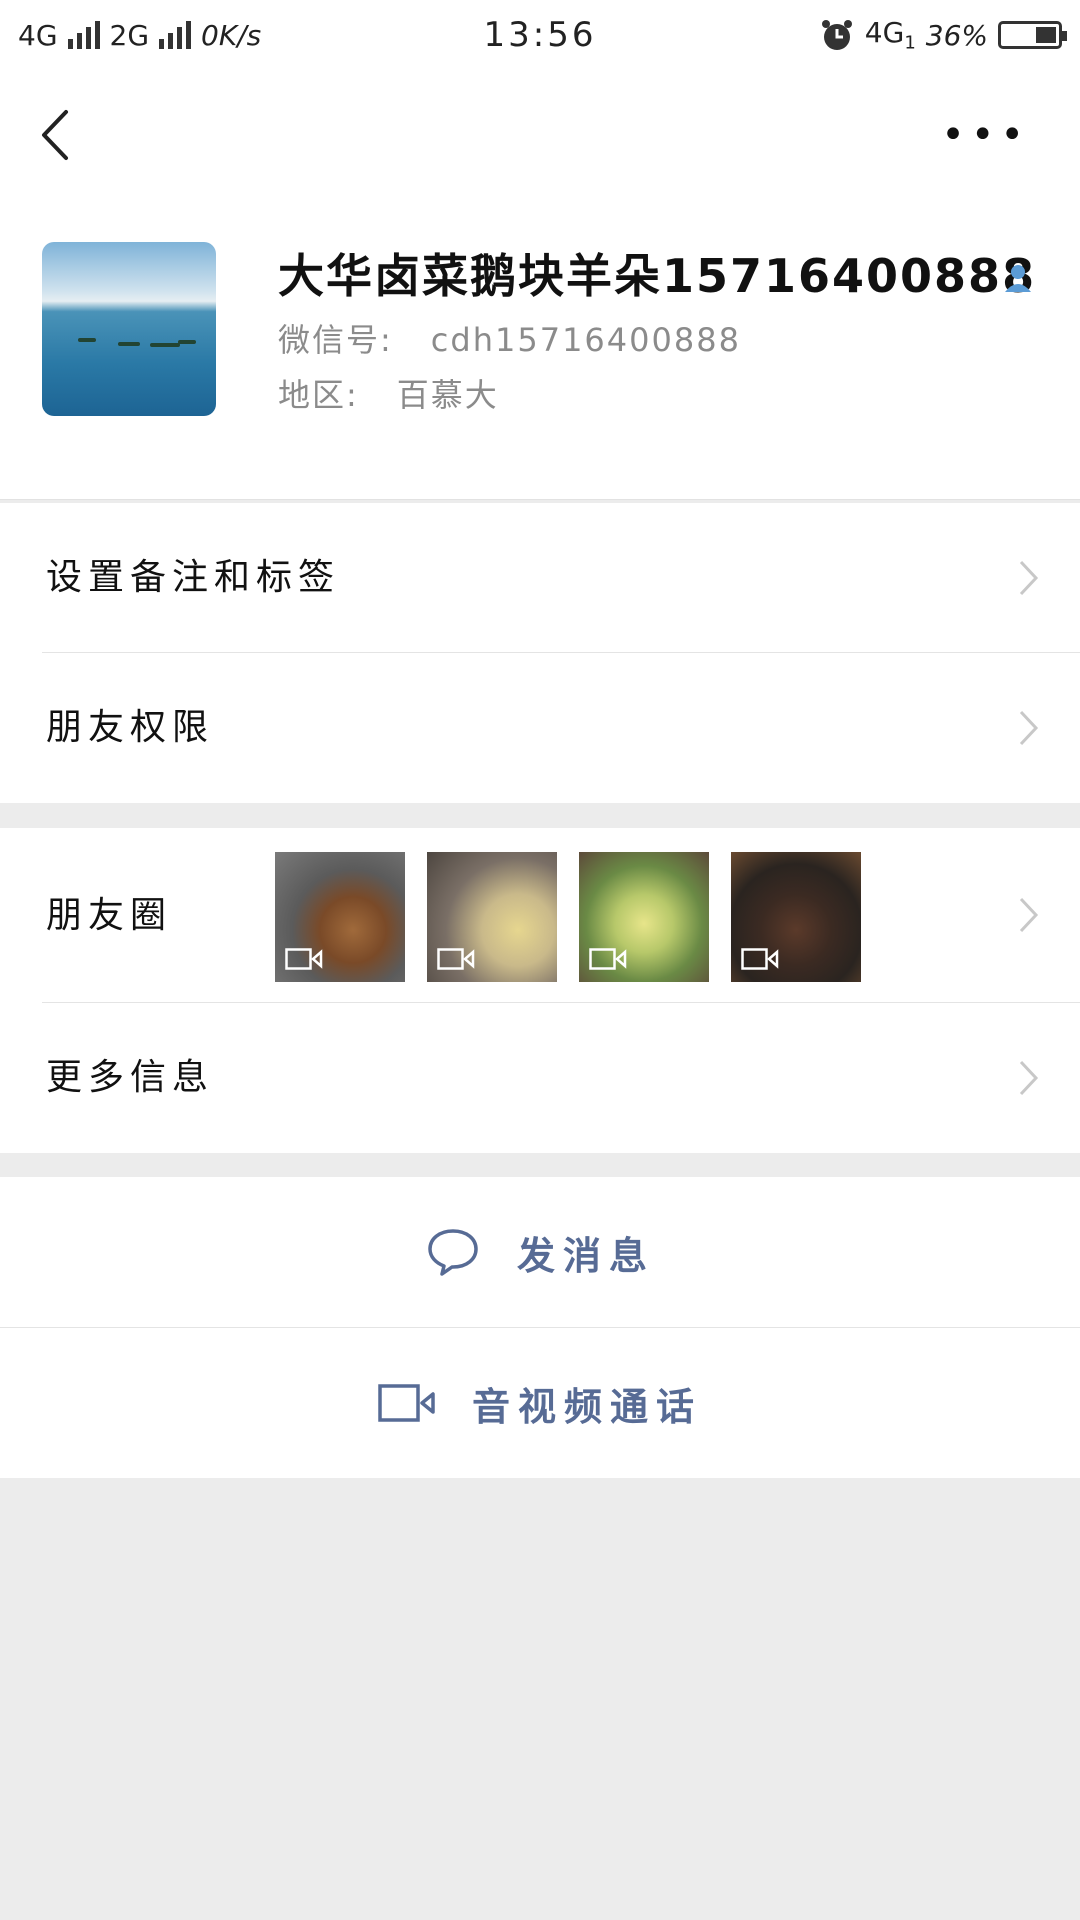 The image size is (1080, 1920). What do you see at coordinates (406, 1403) in the screenshot?
I see `video-camera-icon` at bounding box center [406, 1403].